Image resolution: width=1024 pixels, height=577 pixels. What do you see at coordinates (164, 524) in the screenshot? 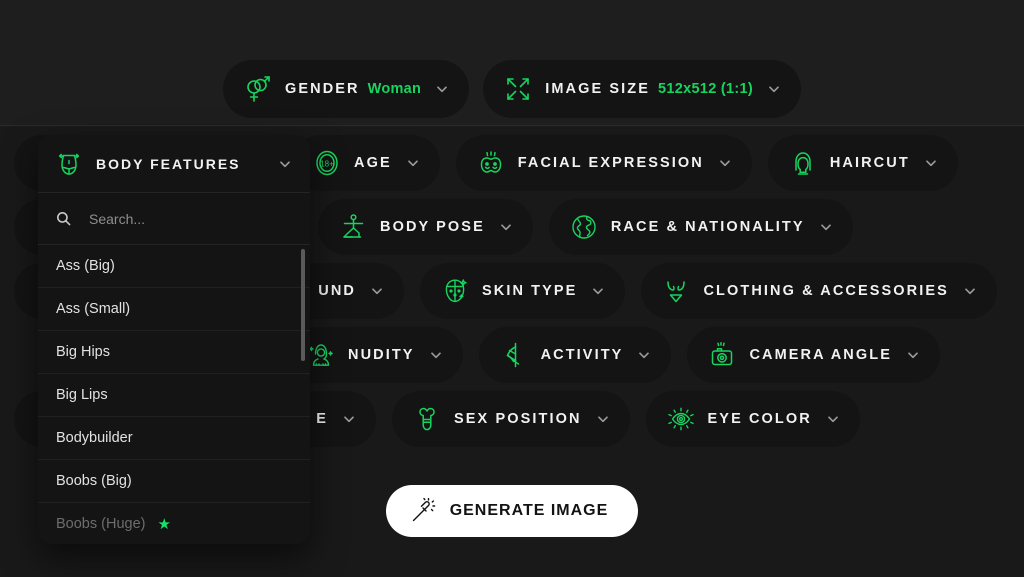
I see `premium-star-icon: ★` at bounding box center [164, 524].